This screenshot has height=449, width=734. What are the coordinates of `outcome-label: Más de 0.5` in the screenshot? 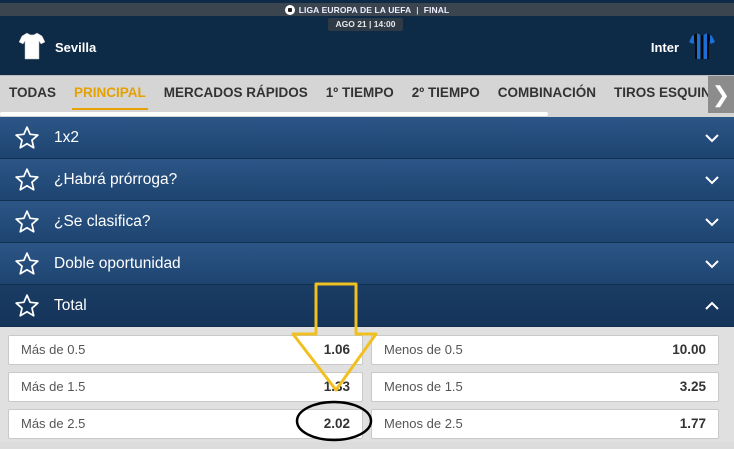 It's located at (53, 349).